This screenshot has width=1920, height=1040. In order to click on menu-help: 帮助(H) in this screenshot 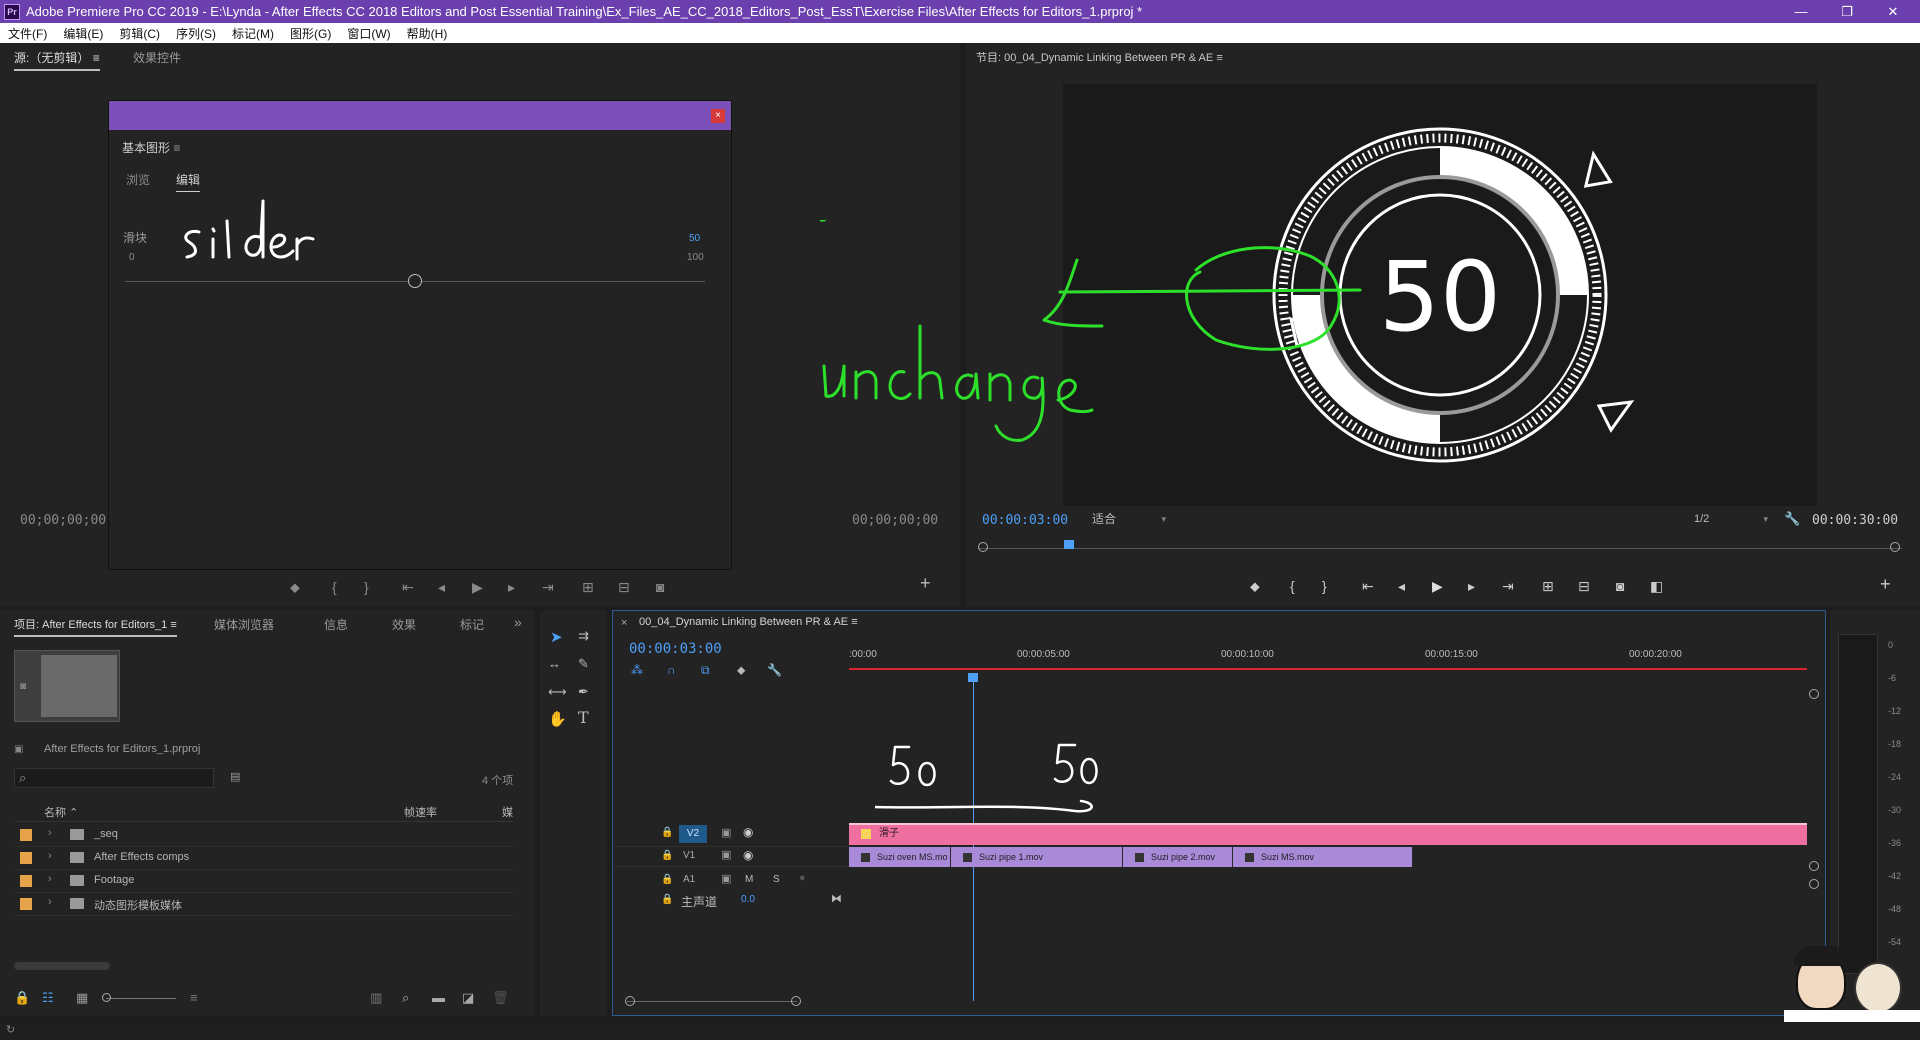, I will do `click(427, 33)`.